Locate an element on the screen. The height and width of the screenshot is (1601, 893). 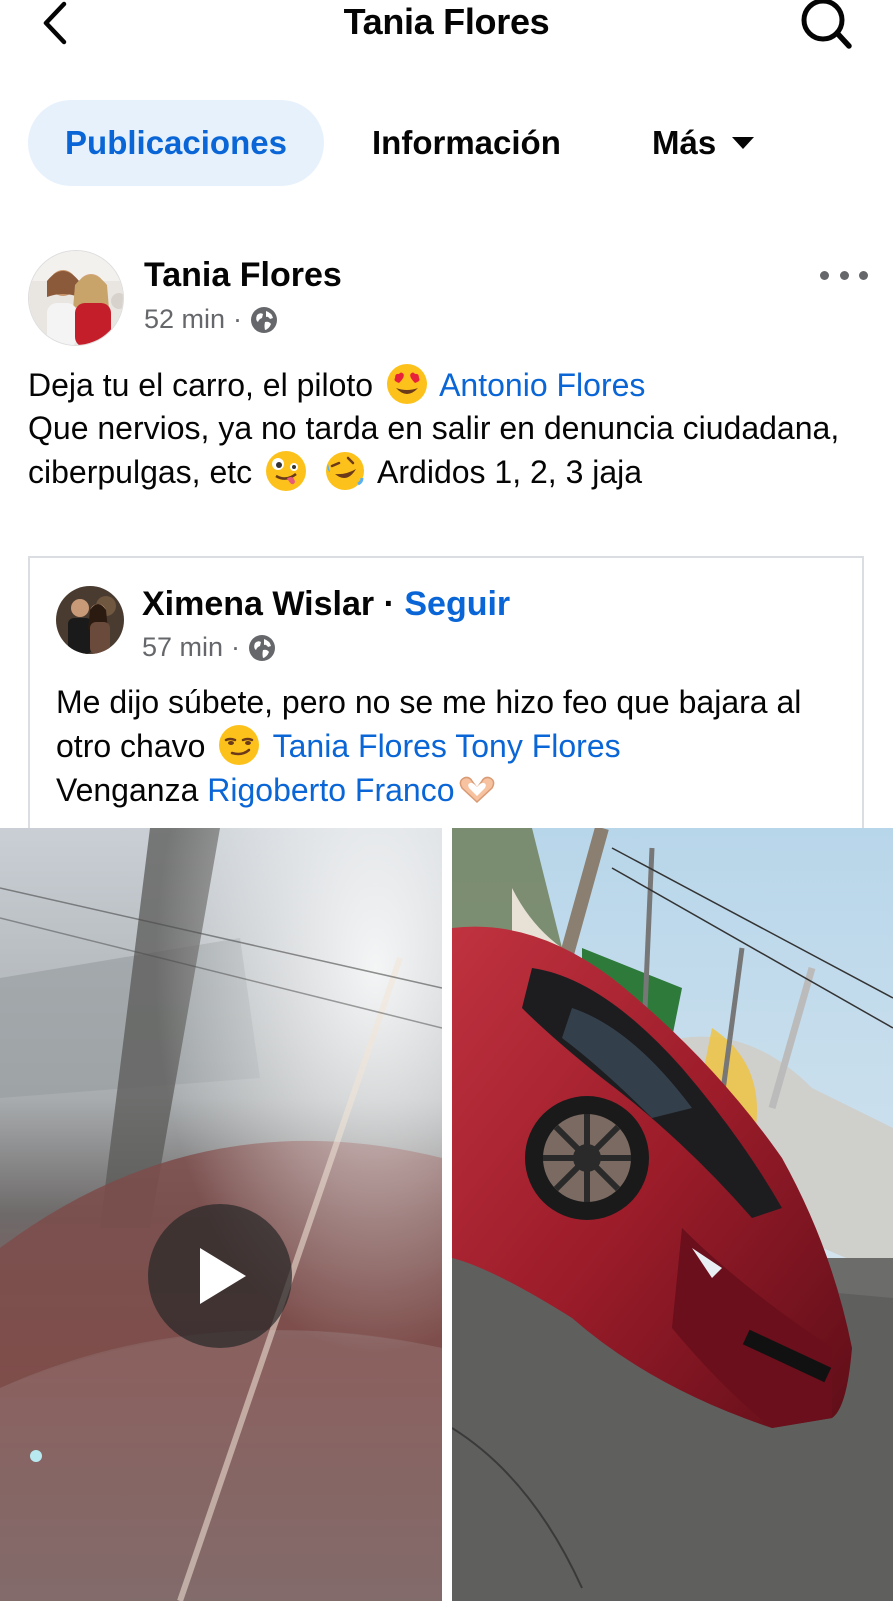
tab-publicaciones: Publicaciones is located at coordinates (176, 143).